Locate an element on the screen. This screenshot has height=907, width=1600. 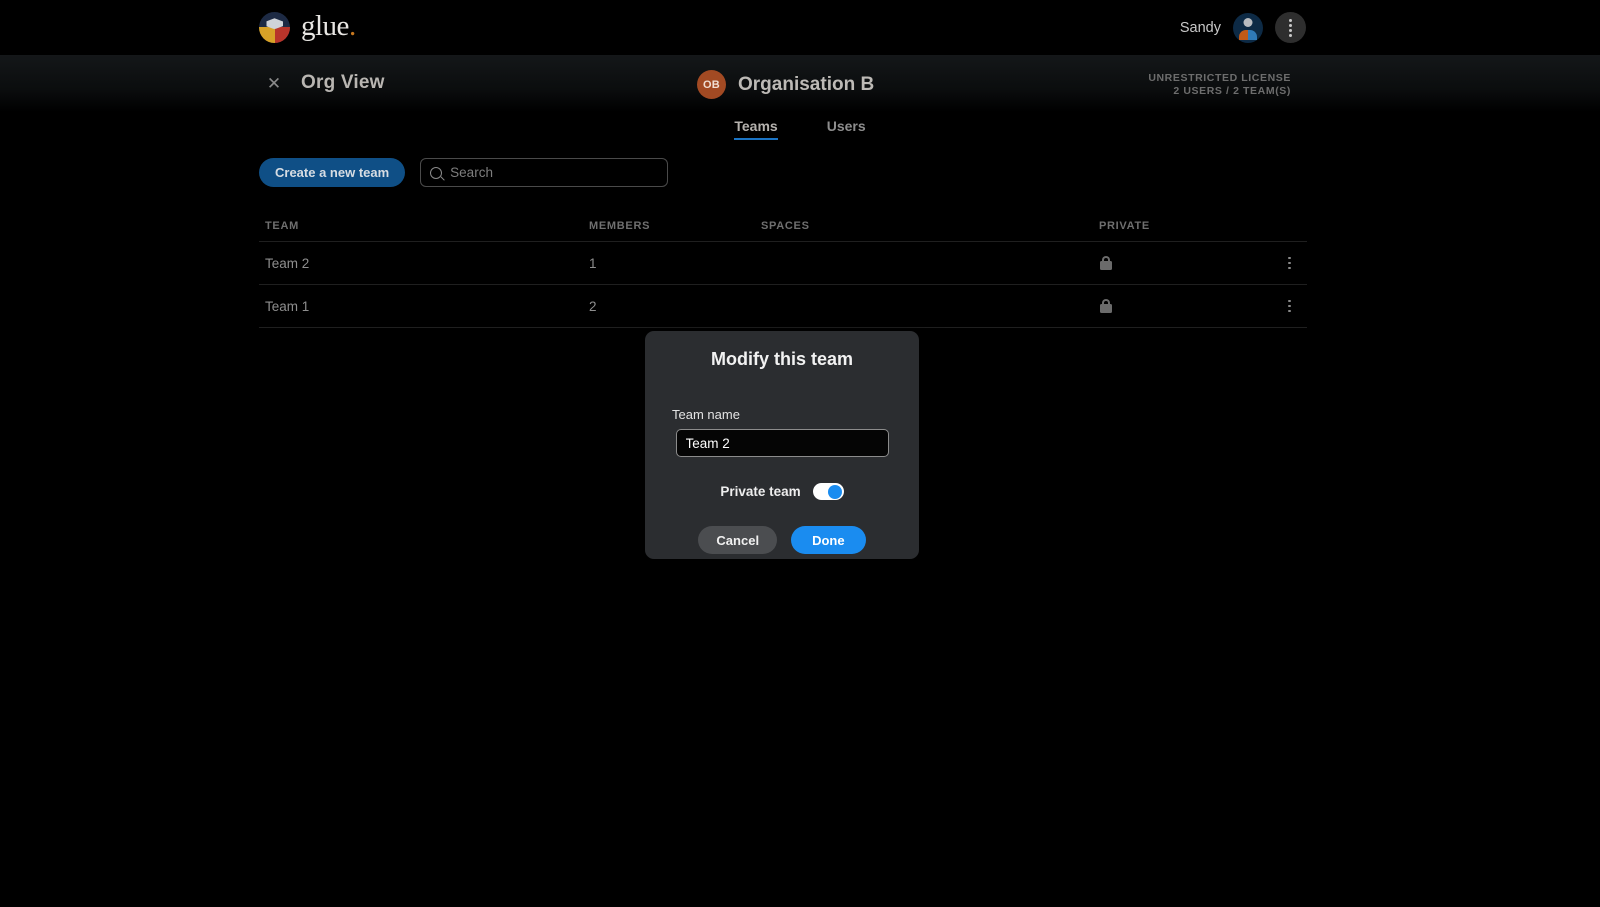
license-info: UNRESTRICTED LICENSE 2 USERS / 2 TEAM(S) is located at coordinates (1219, 84).